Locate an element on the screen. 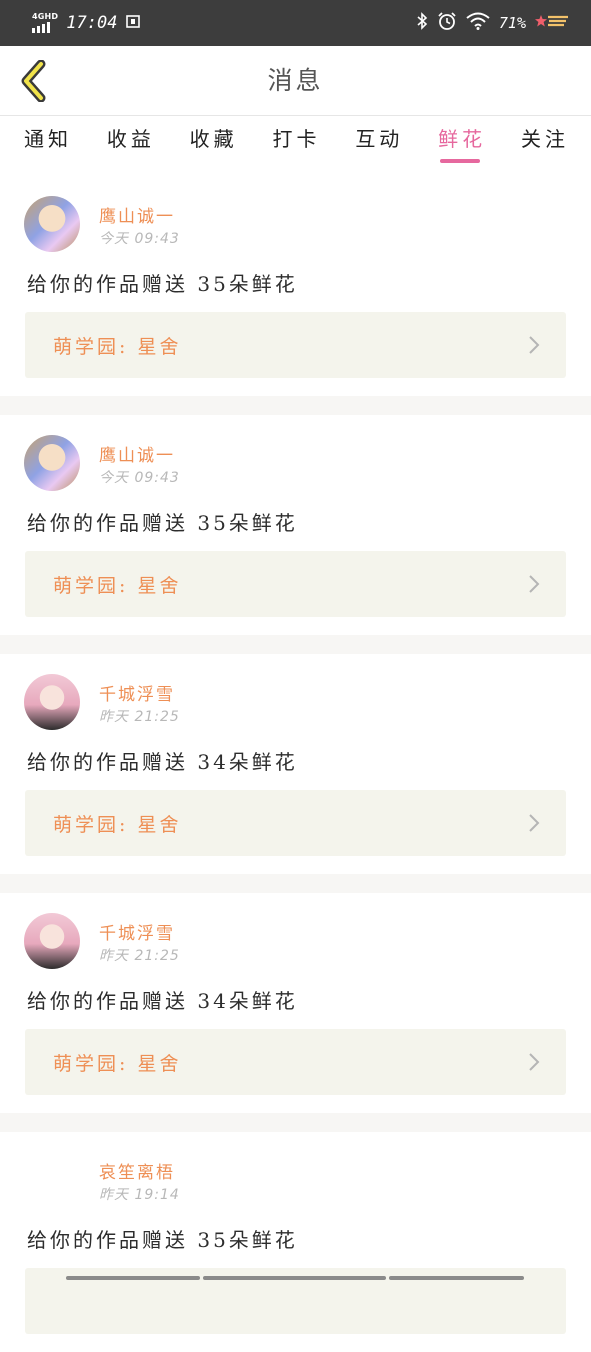 Image resolution: width=591 pixels, height=1352 pixels. signal-indicator: 4GHD is located at coordinates (45, 23).